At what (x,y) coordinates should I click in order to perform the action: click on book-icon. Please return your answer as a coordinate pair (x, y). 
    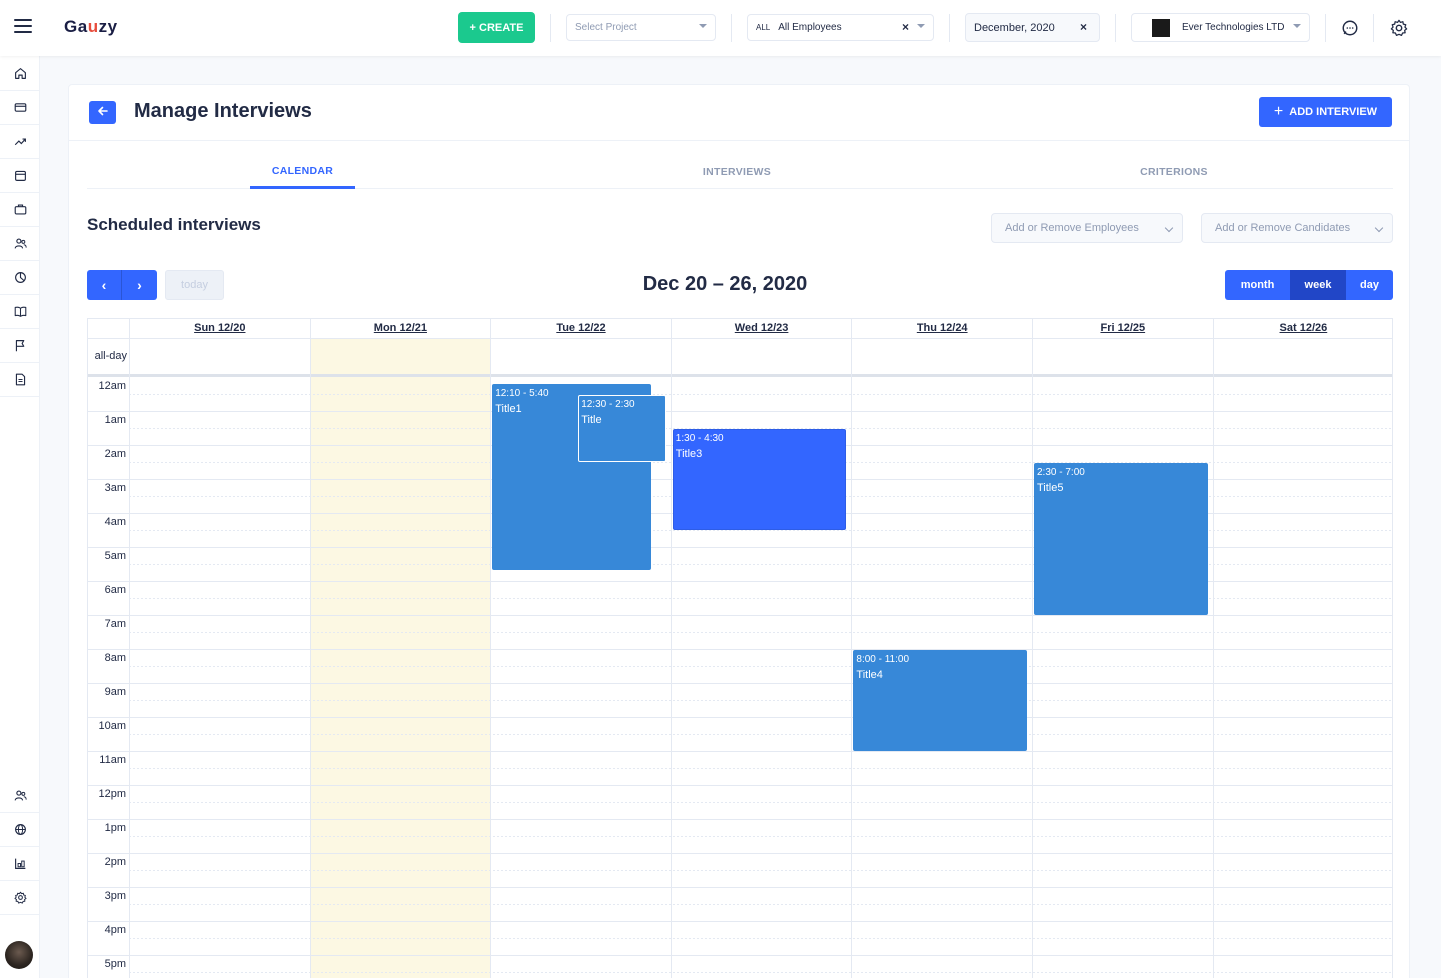
    Looking at the image, I should click on (20, 311).